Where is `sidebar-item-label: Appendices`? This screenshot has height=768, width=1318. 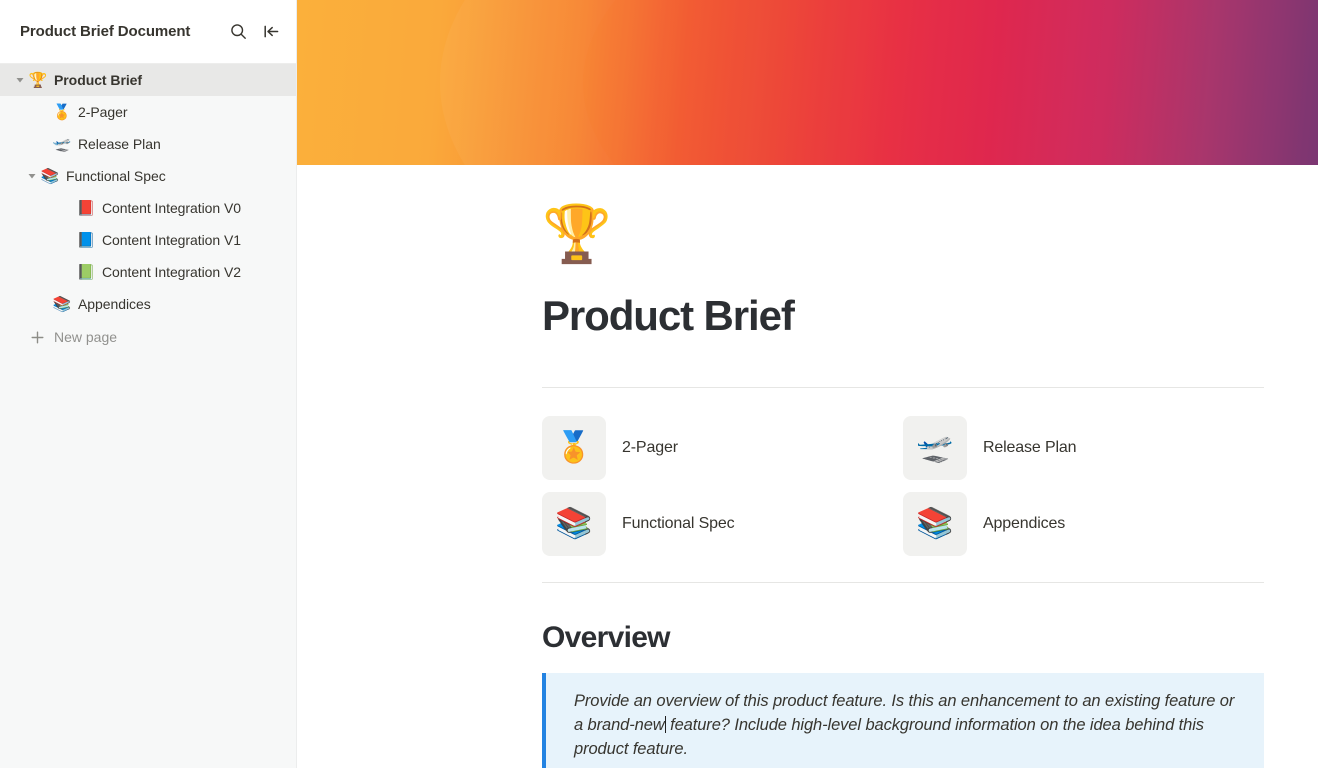 sidebar-item-label: Appendices is located at coordinates (114, 304).